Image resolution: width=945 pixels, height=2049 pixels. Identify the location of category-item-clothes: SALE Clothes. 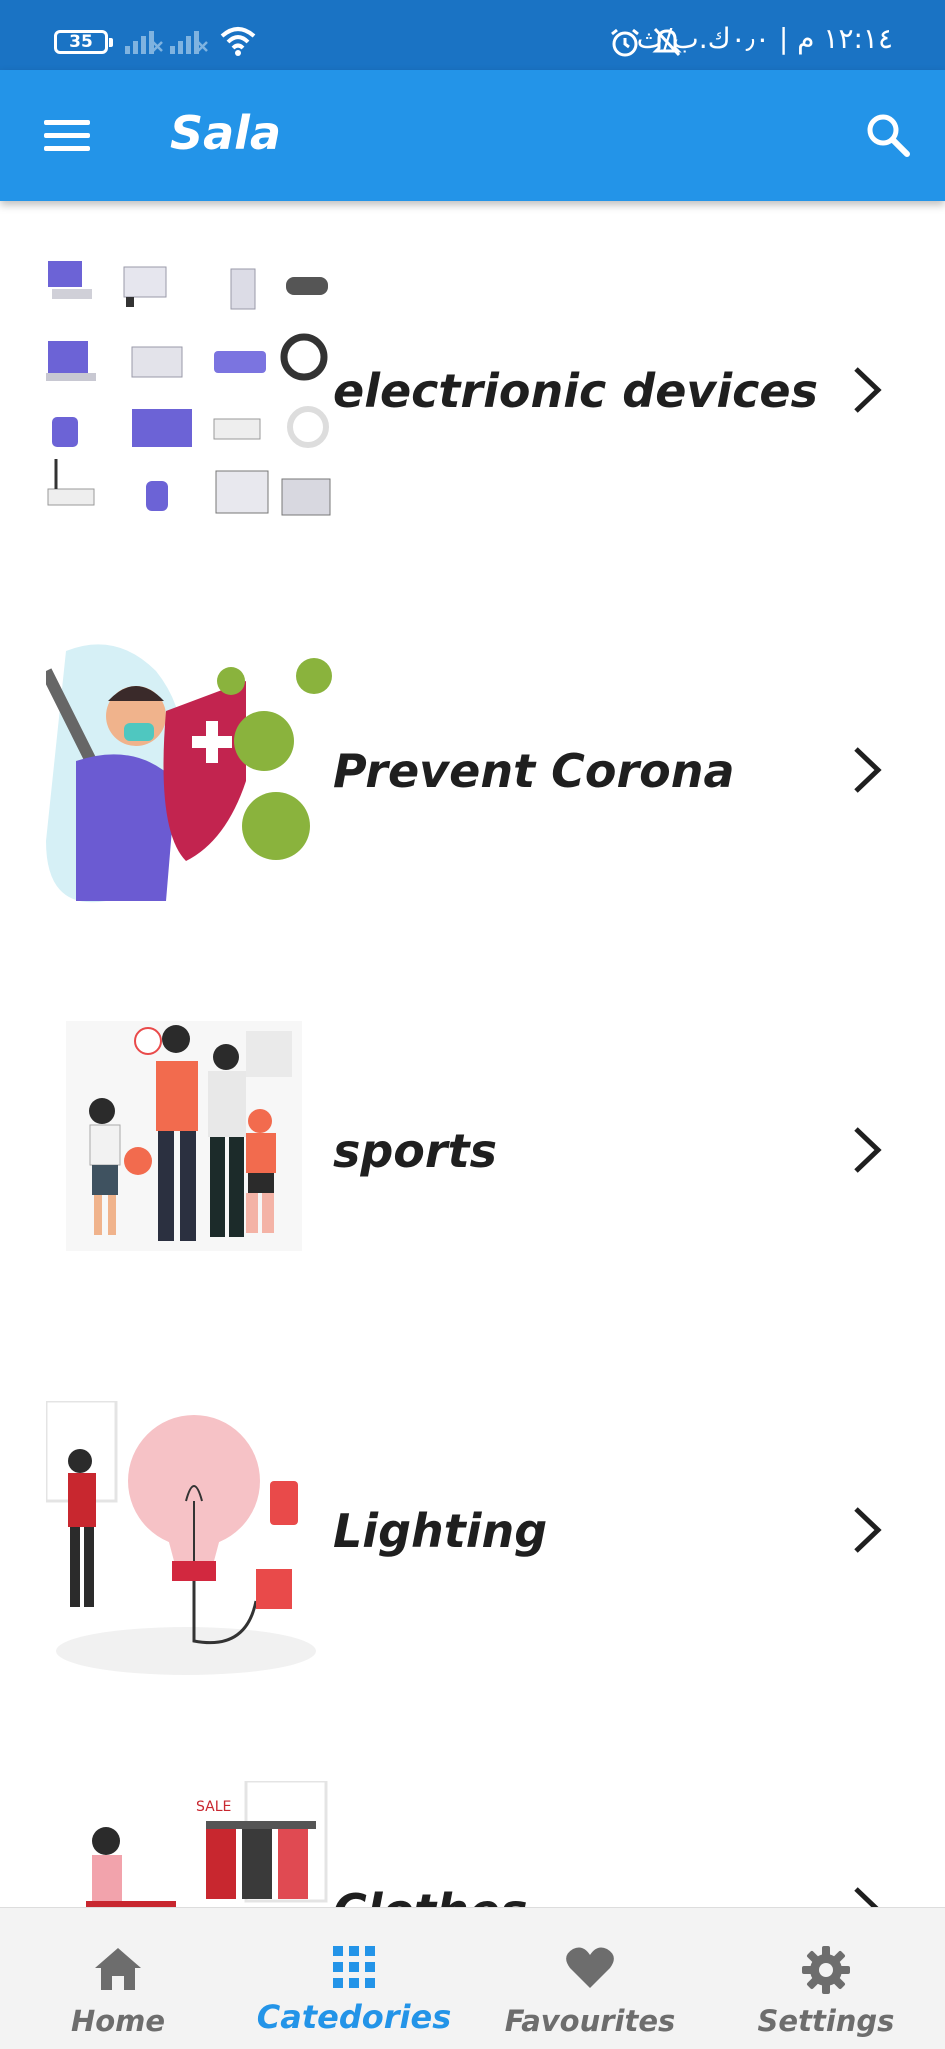
(472, 1814).